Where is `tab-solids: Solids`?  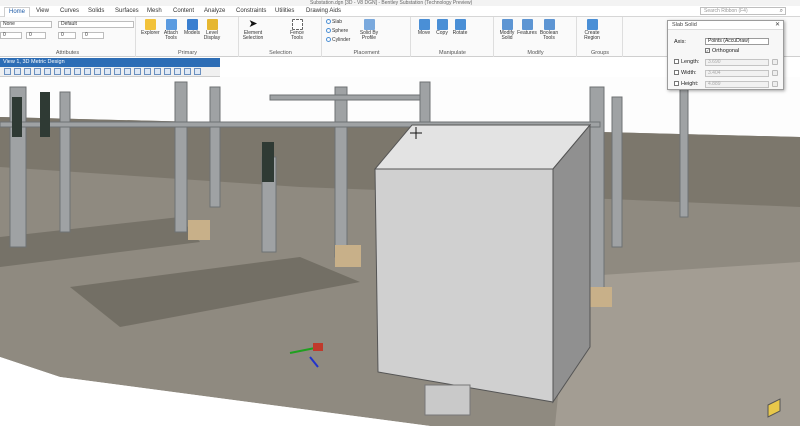 tab-solids: Solids is located at coordinates (96, 12).